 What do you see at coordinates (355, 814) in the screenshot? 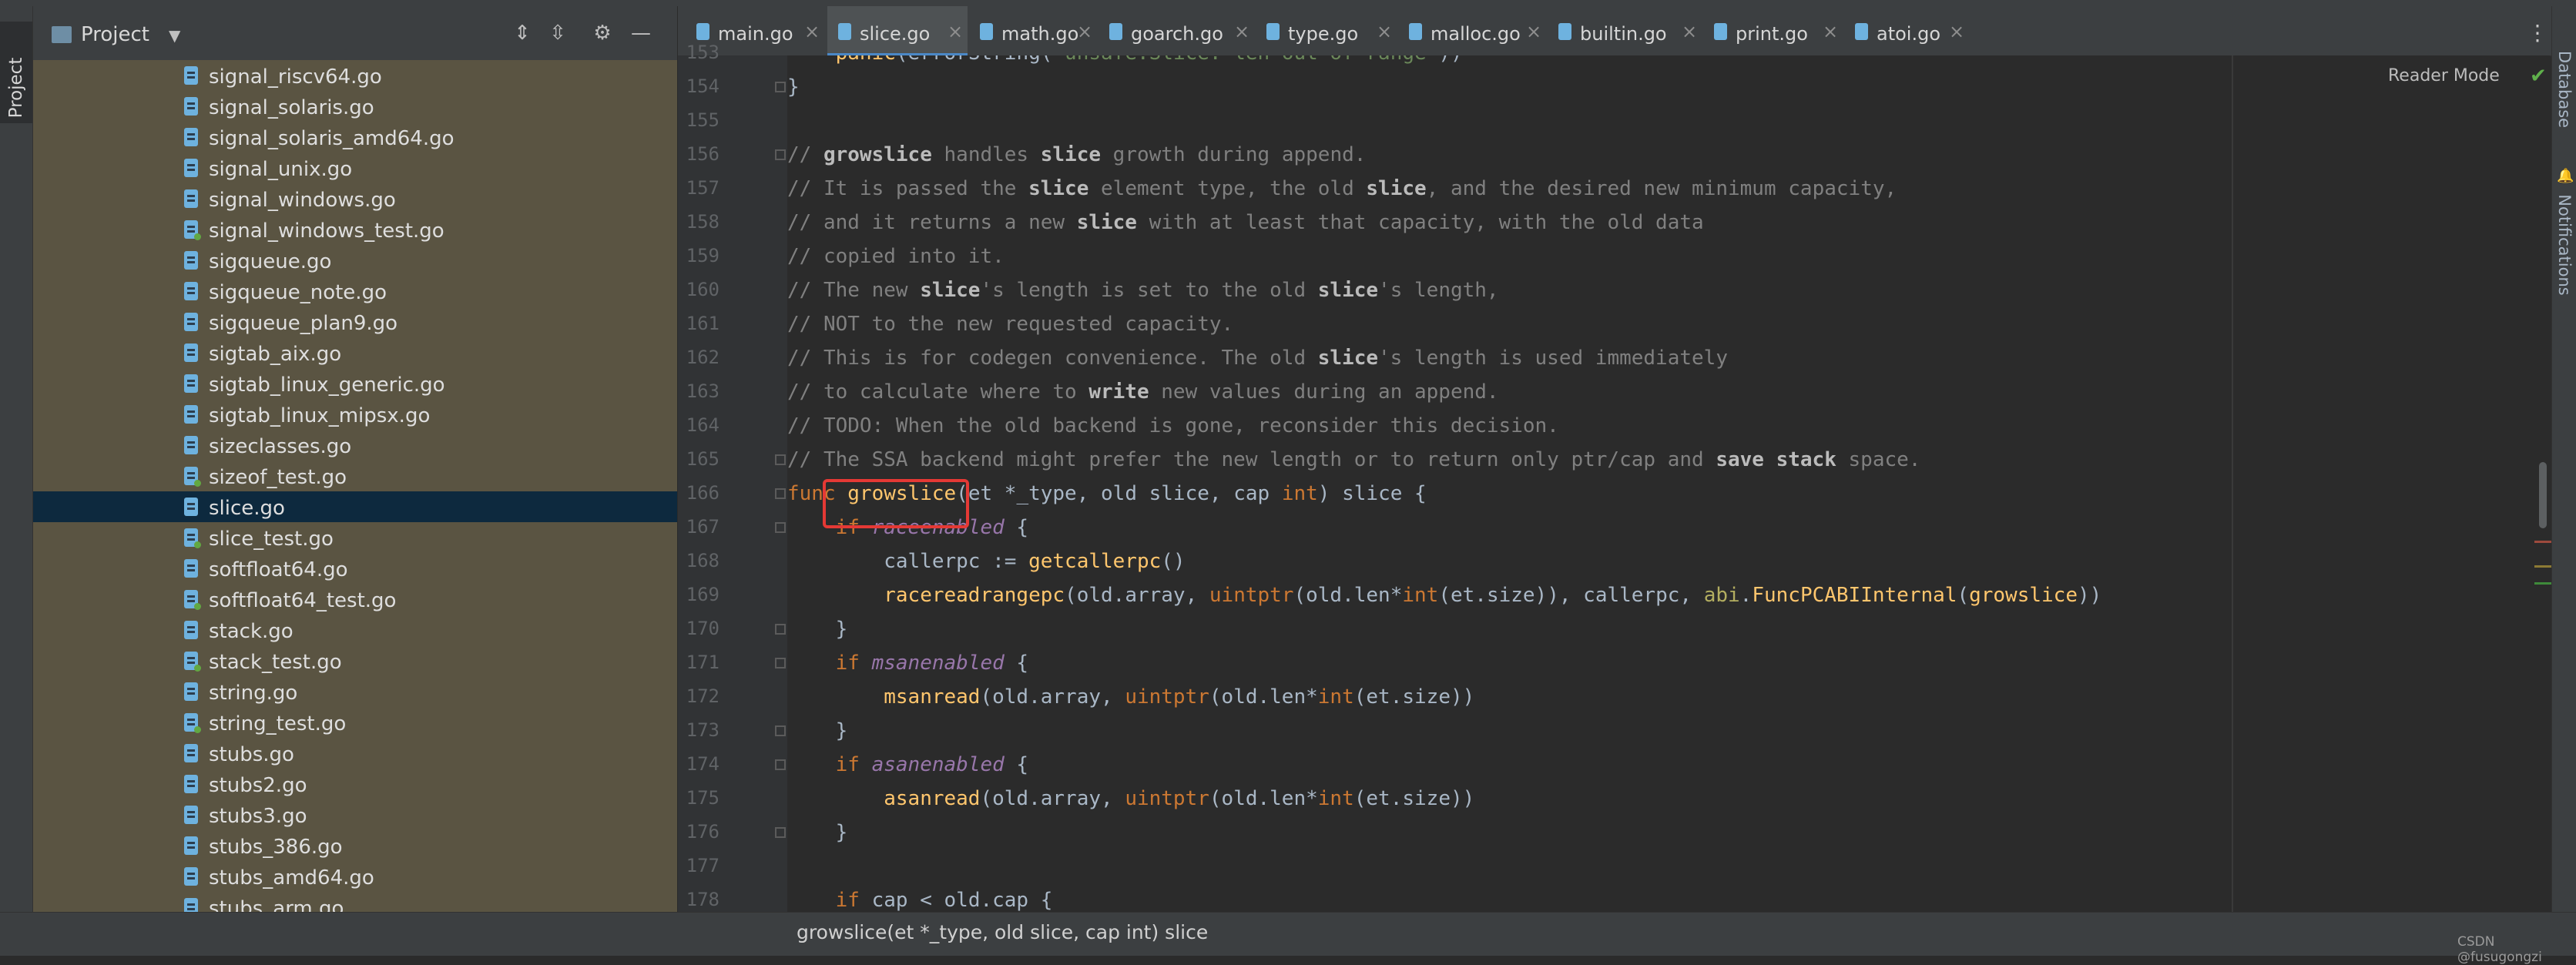
I see `file-tree-item: stubs3.go` at bounding box center [355, 814].